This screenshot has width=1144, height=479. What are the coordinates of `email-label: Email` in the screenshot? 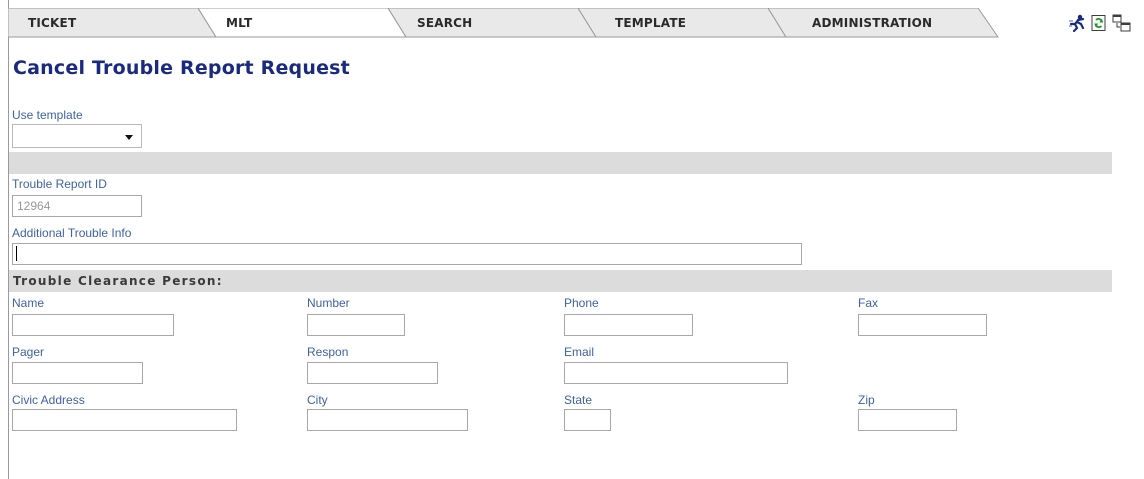 It's located at (579, 352).